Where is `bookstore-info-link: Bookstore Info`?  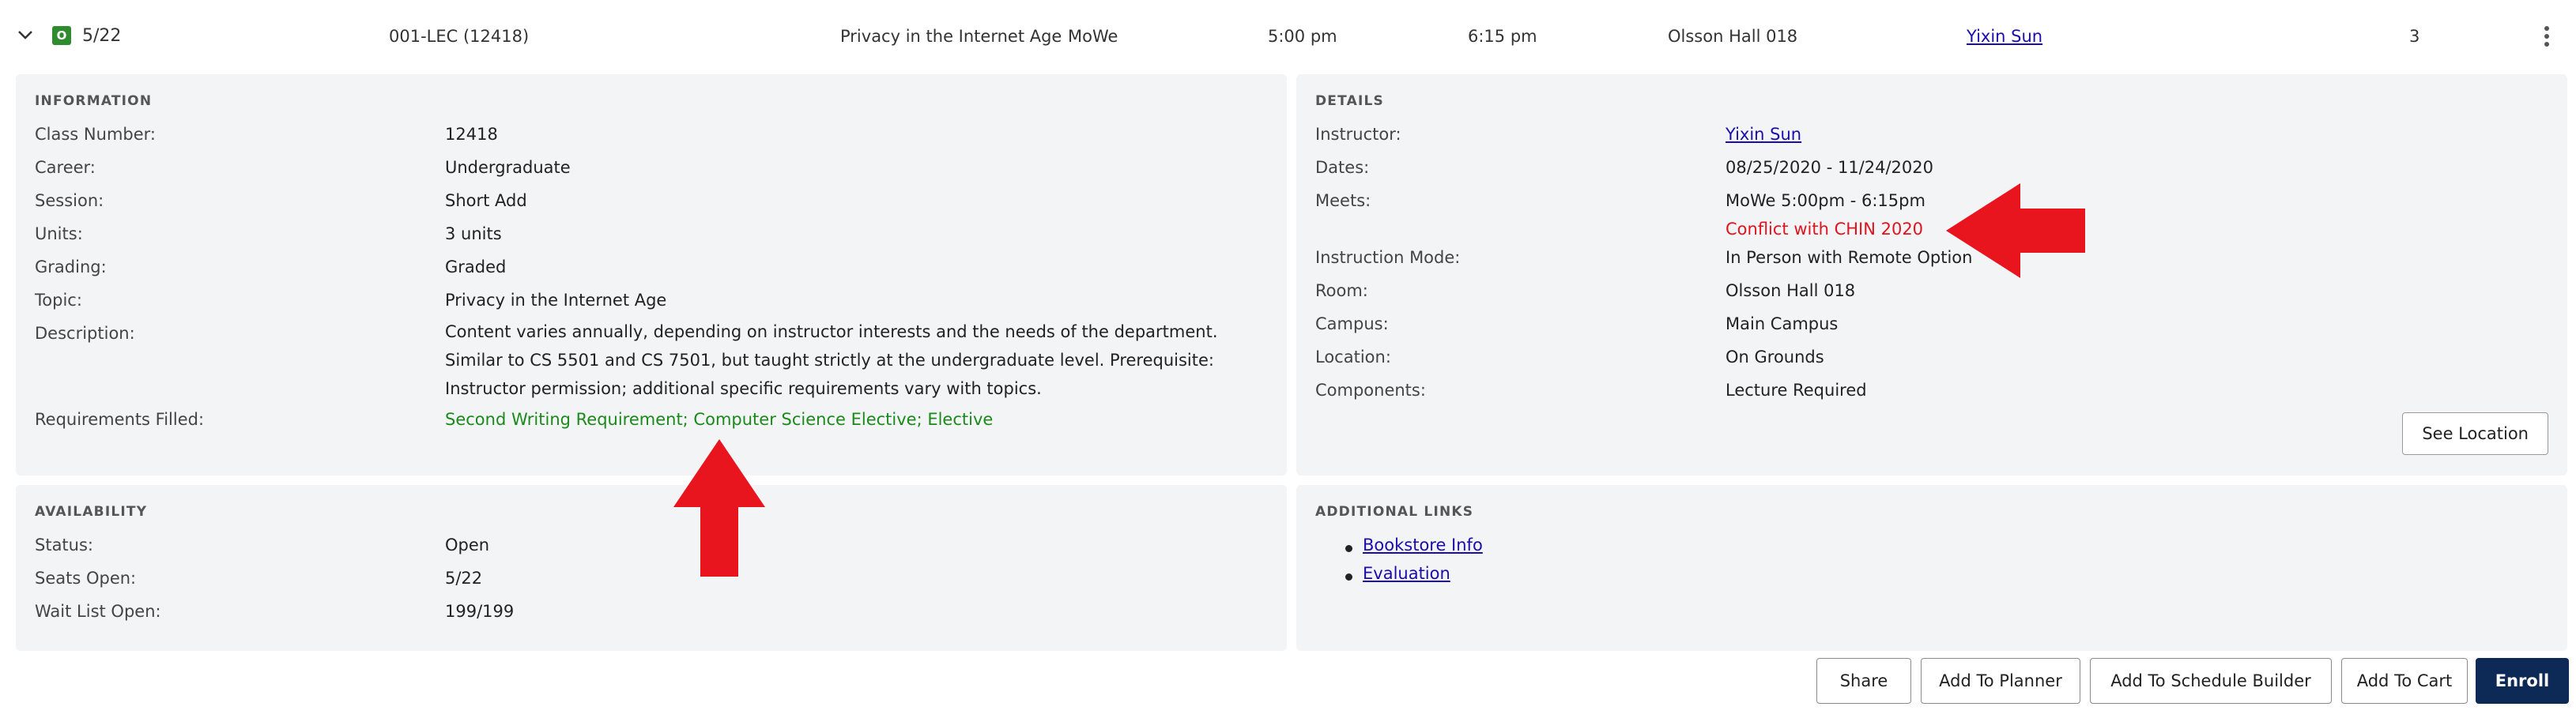
bookstore-info-link: Bookstore Info is located at coordinates (1423, 545).